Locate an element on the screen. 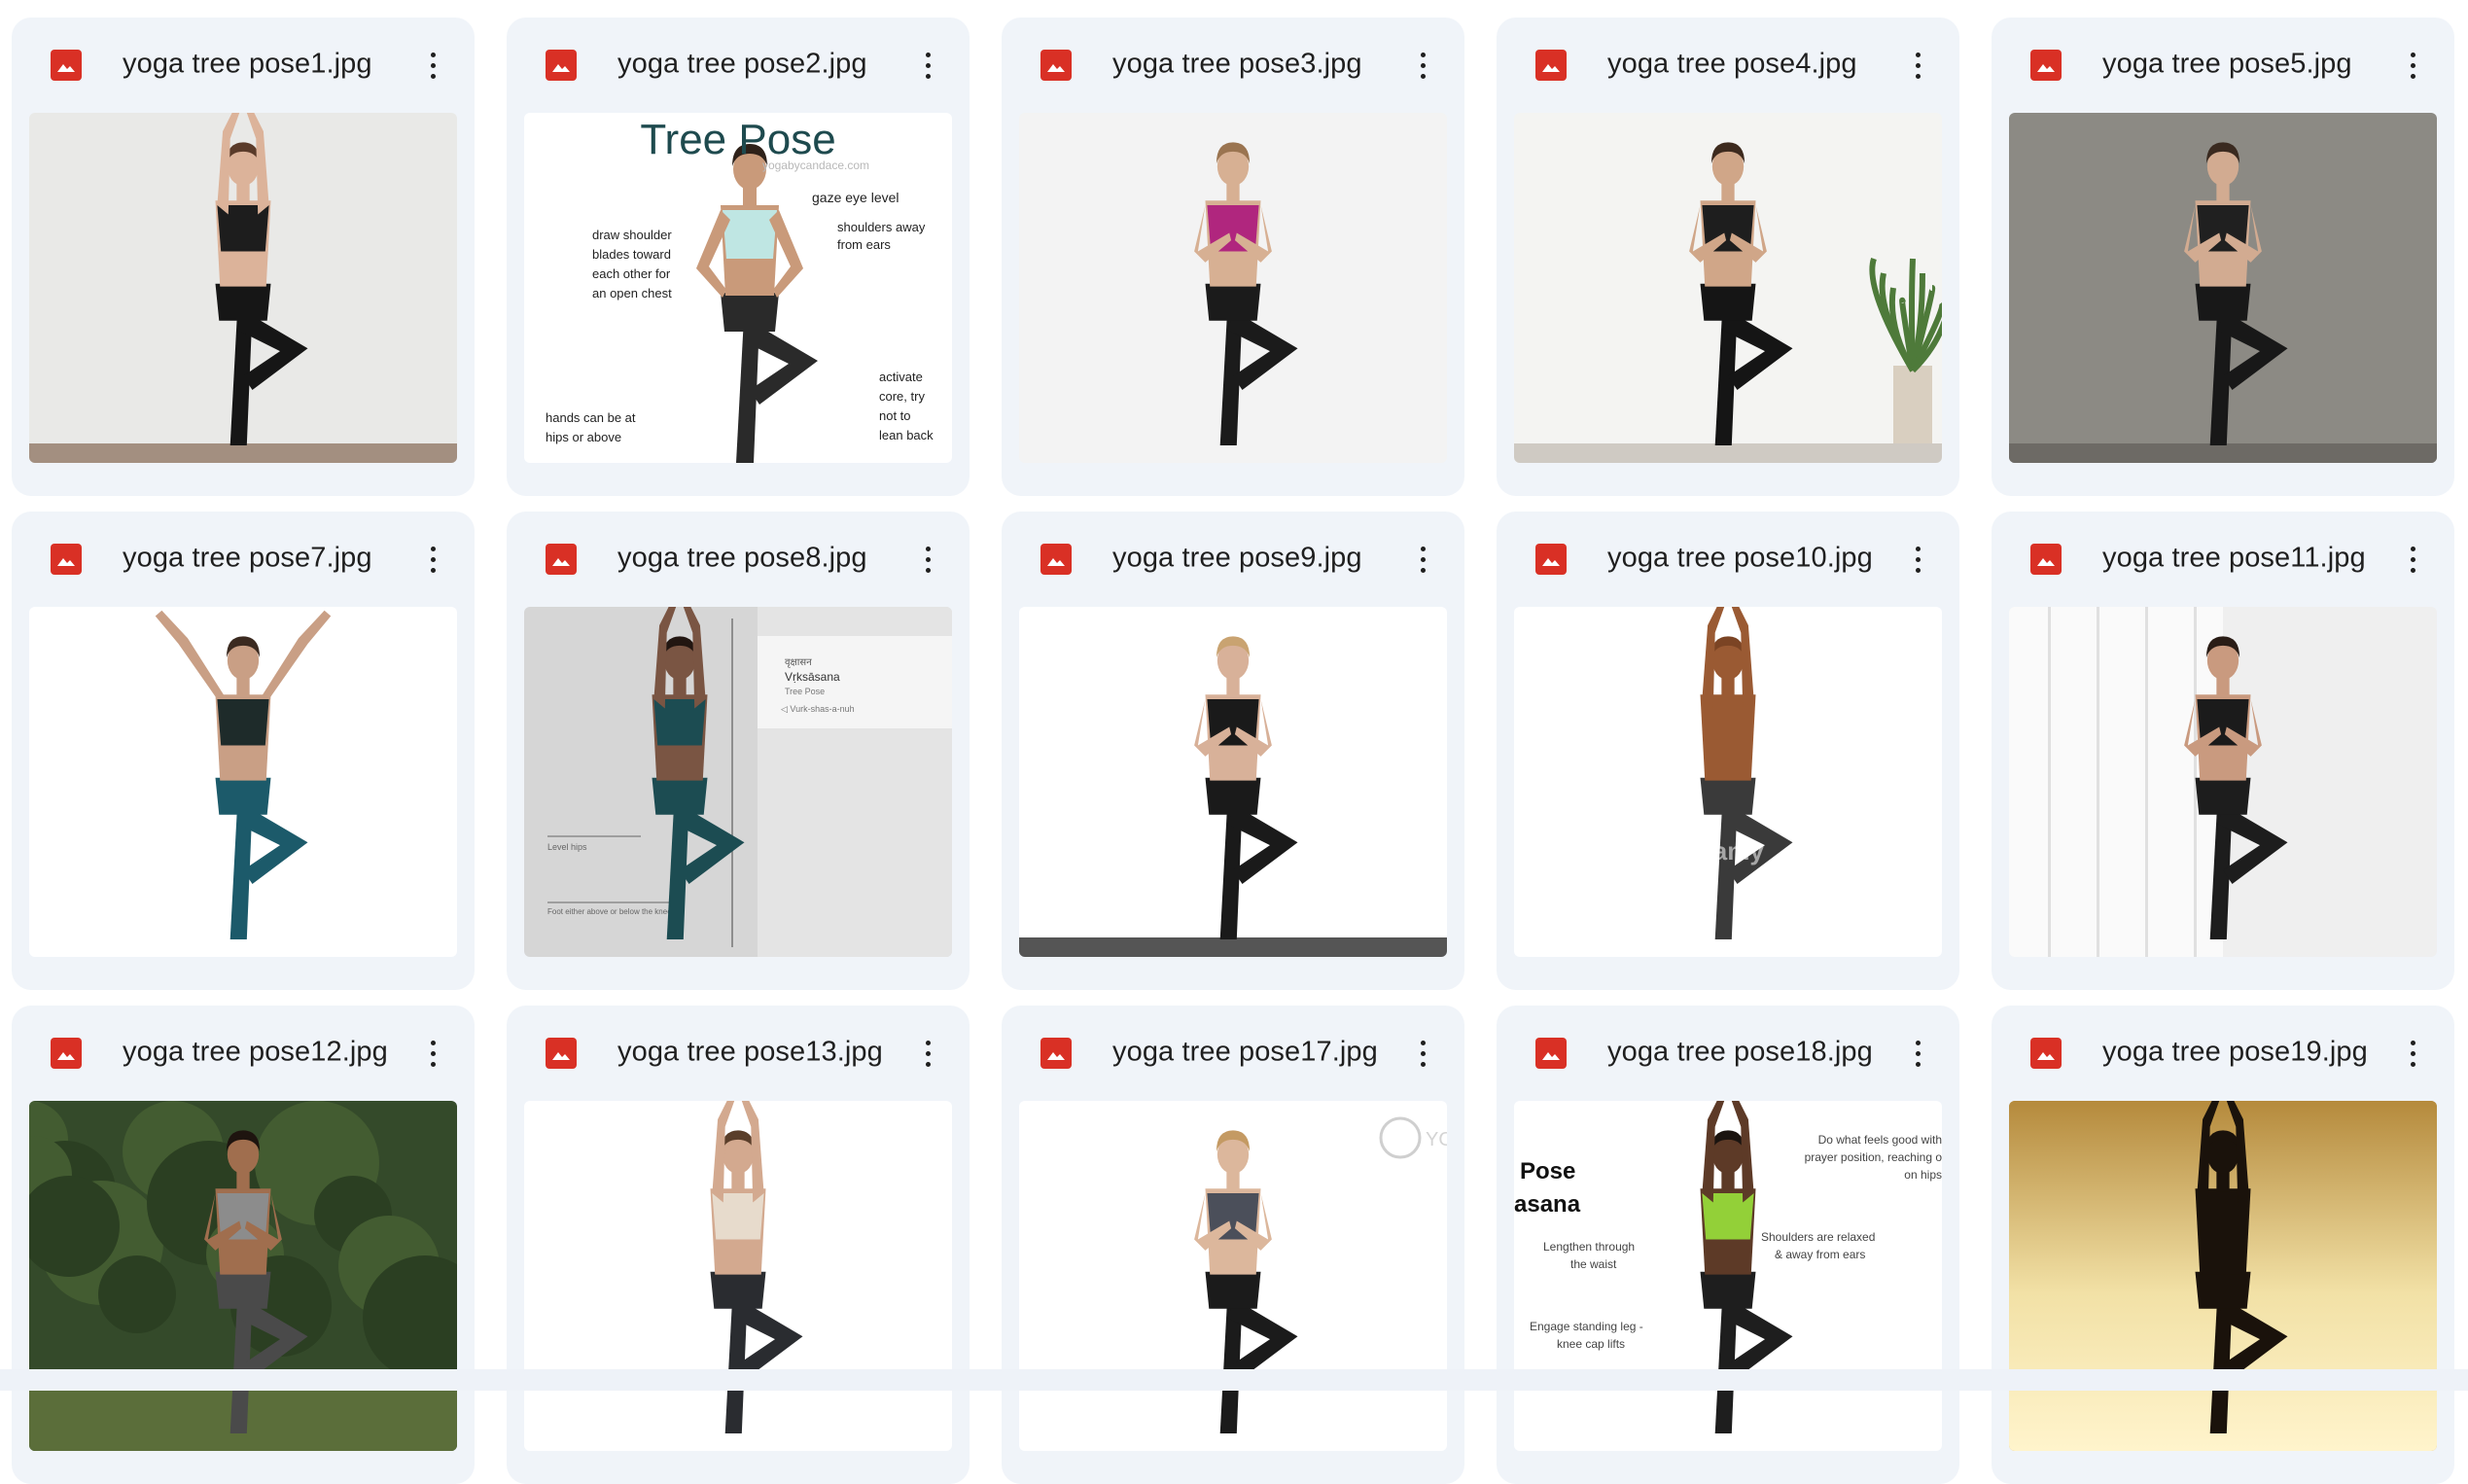 The image size is (2468, 1484). file-thumbnail: alamy is located at coordinates (1728, 782).